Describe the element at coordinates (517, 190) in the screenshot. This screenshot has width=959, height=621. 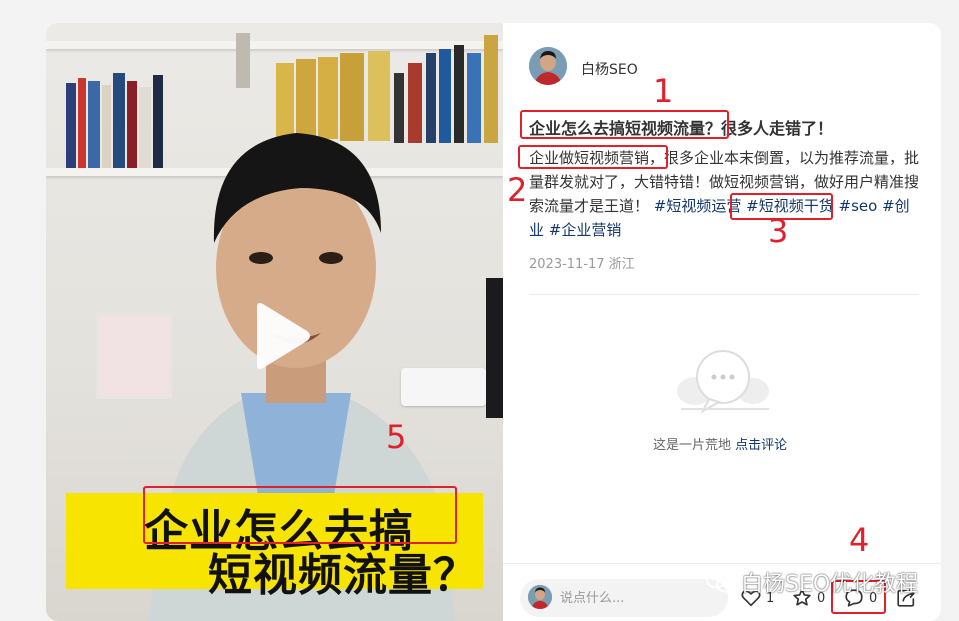
I see `annotation-number-2: 2` at that location.